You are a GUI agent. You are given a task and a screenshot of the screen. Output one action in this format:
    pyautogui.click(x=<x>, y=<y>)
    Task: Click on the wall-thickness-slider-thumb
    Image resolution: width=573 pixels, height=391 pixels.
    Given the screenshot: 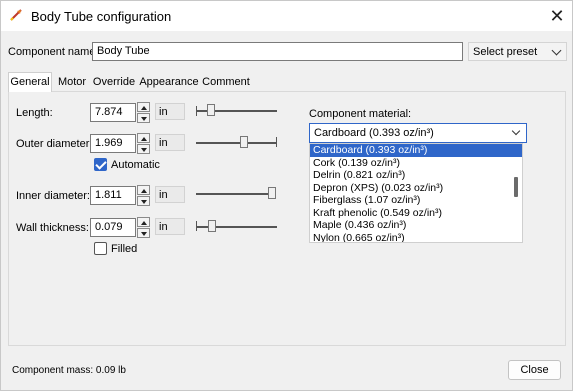 What is the action you would take?
    pyautogui.click(x=212, y=226)
    